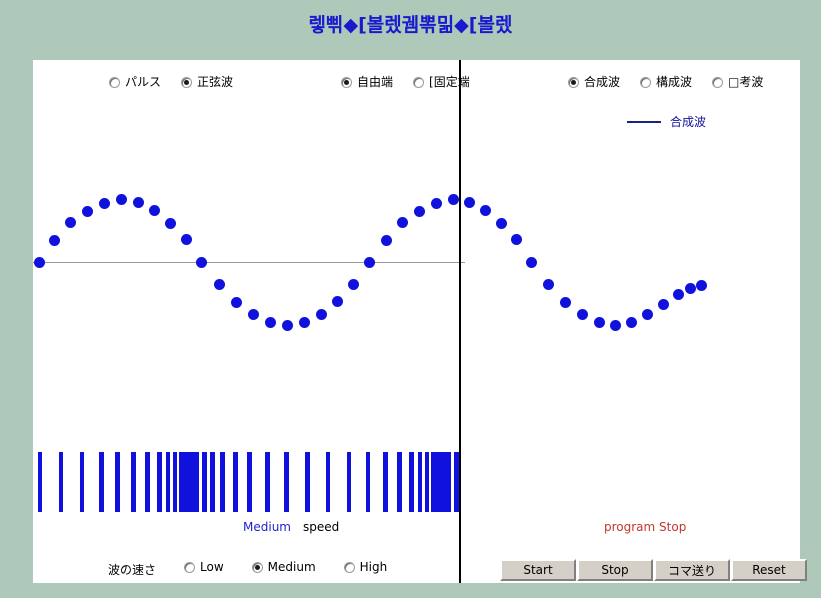 This screenshot has height=598, width=821. I want to click on reset-button: Reset, so click(769, 570).